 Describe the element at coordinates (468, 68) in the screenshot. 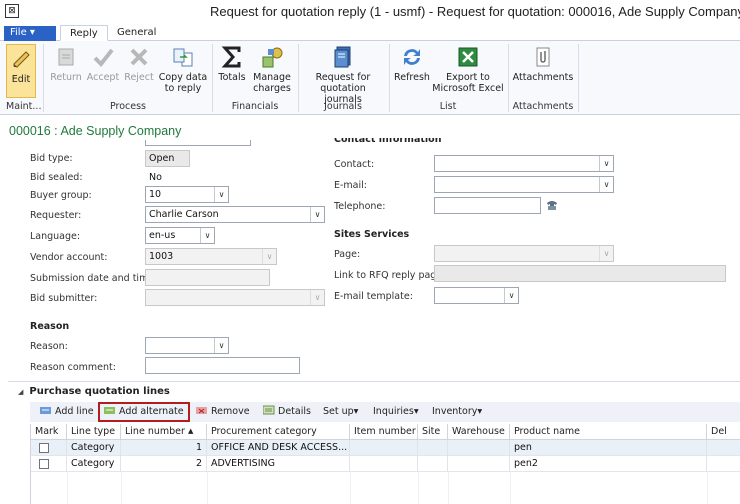

I see `export-to-excel-button: Export to Microsoft Excel` at that location.